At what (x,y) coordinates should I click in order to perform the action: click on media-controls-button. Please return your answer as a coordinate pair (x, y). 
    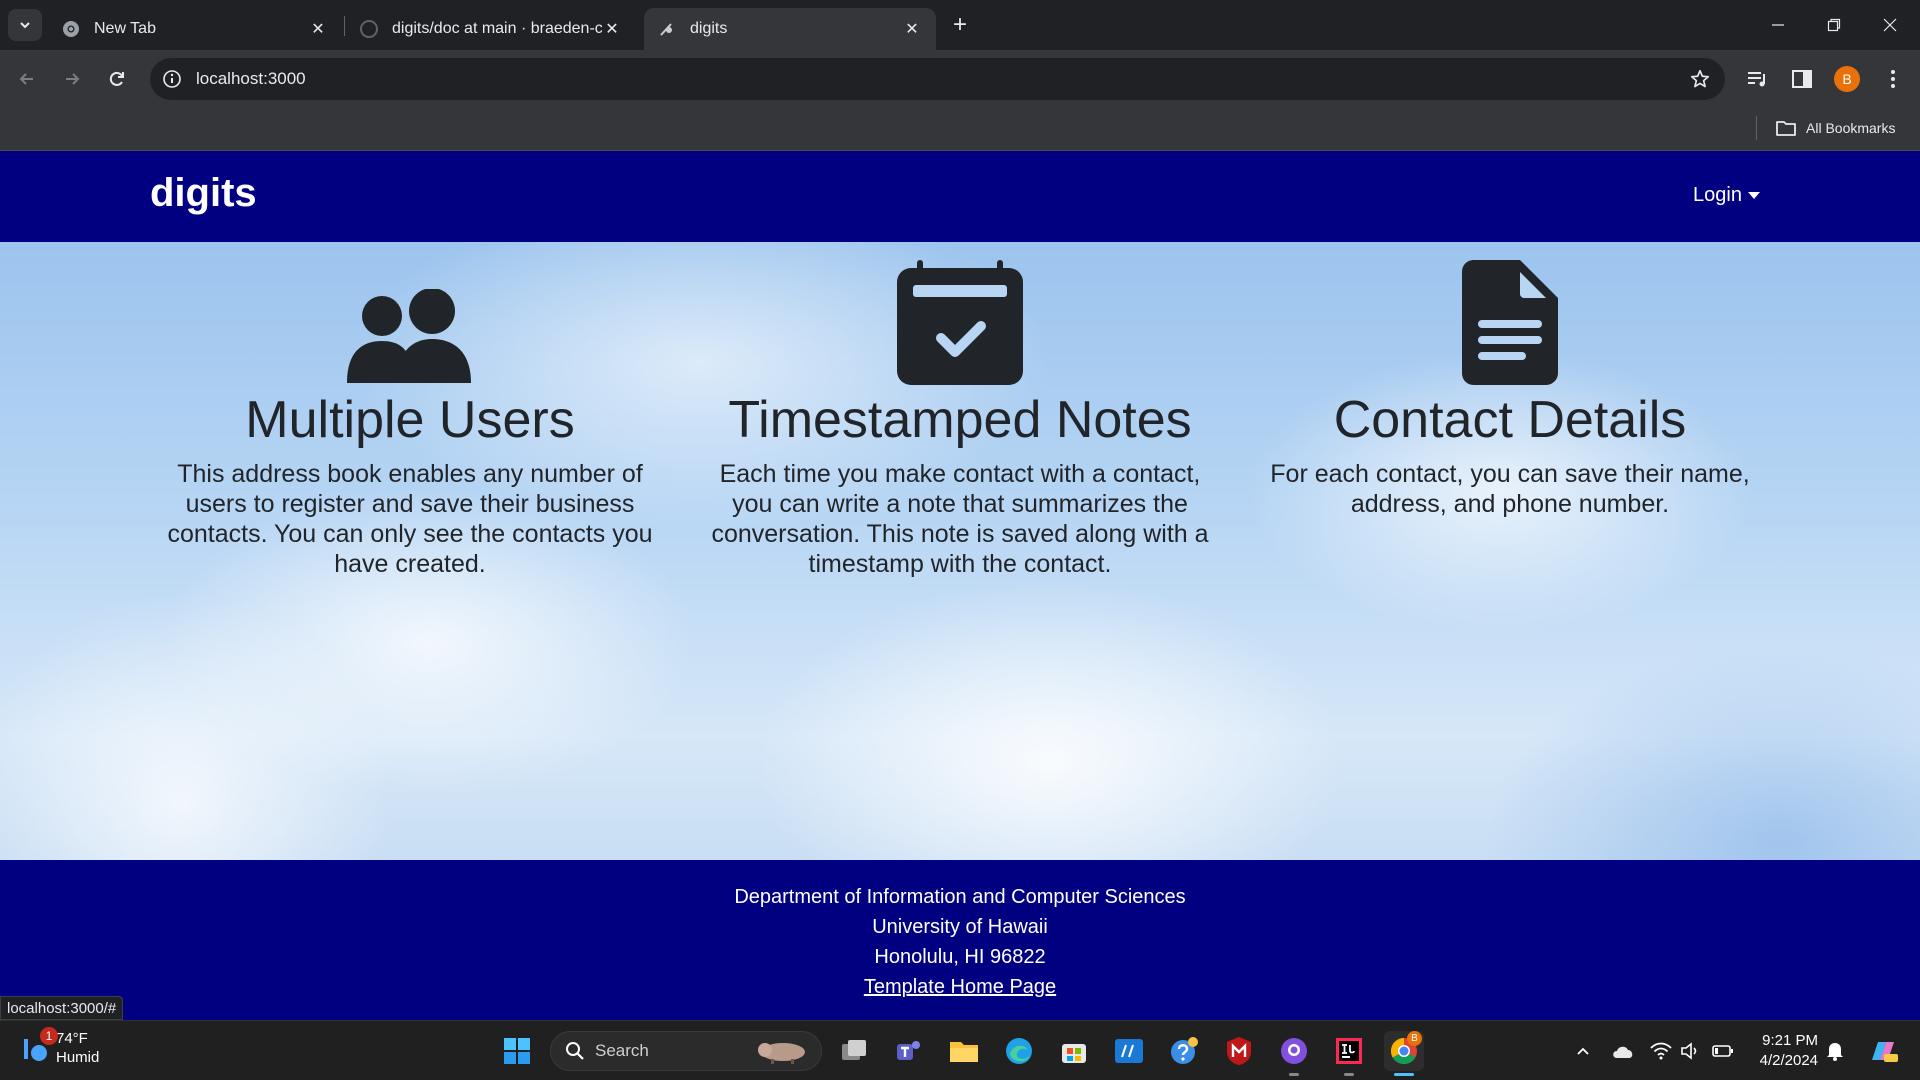
    Looking at the image, I should click on (1757, 79).